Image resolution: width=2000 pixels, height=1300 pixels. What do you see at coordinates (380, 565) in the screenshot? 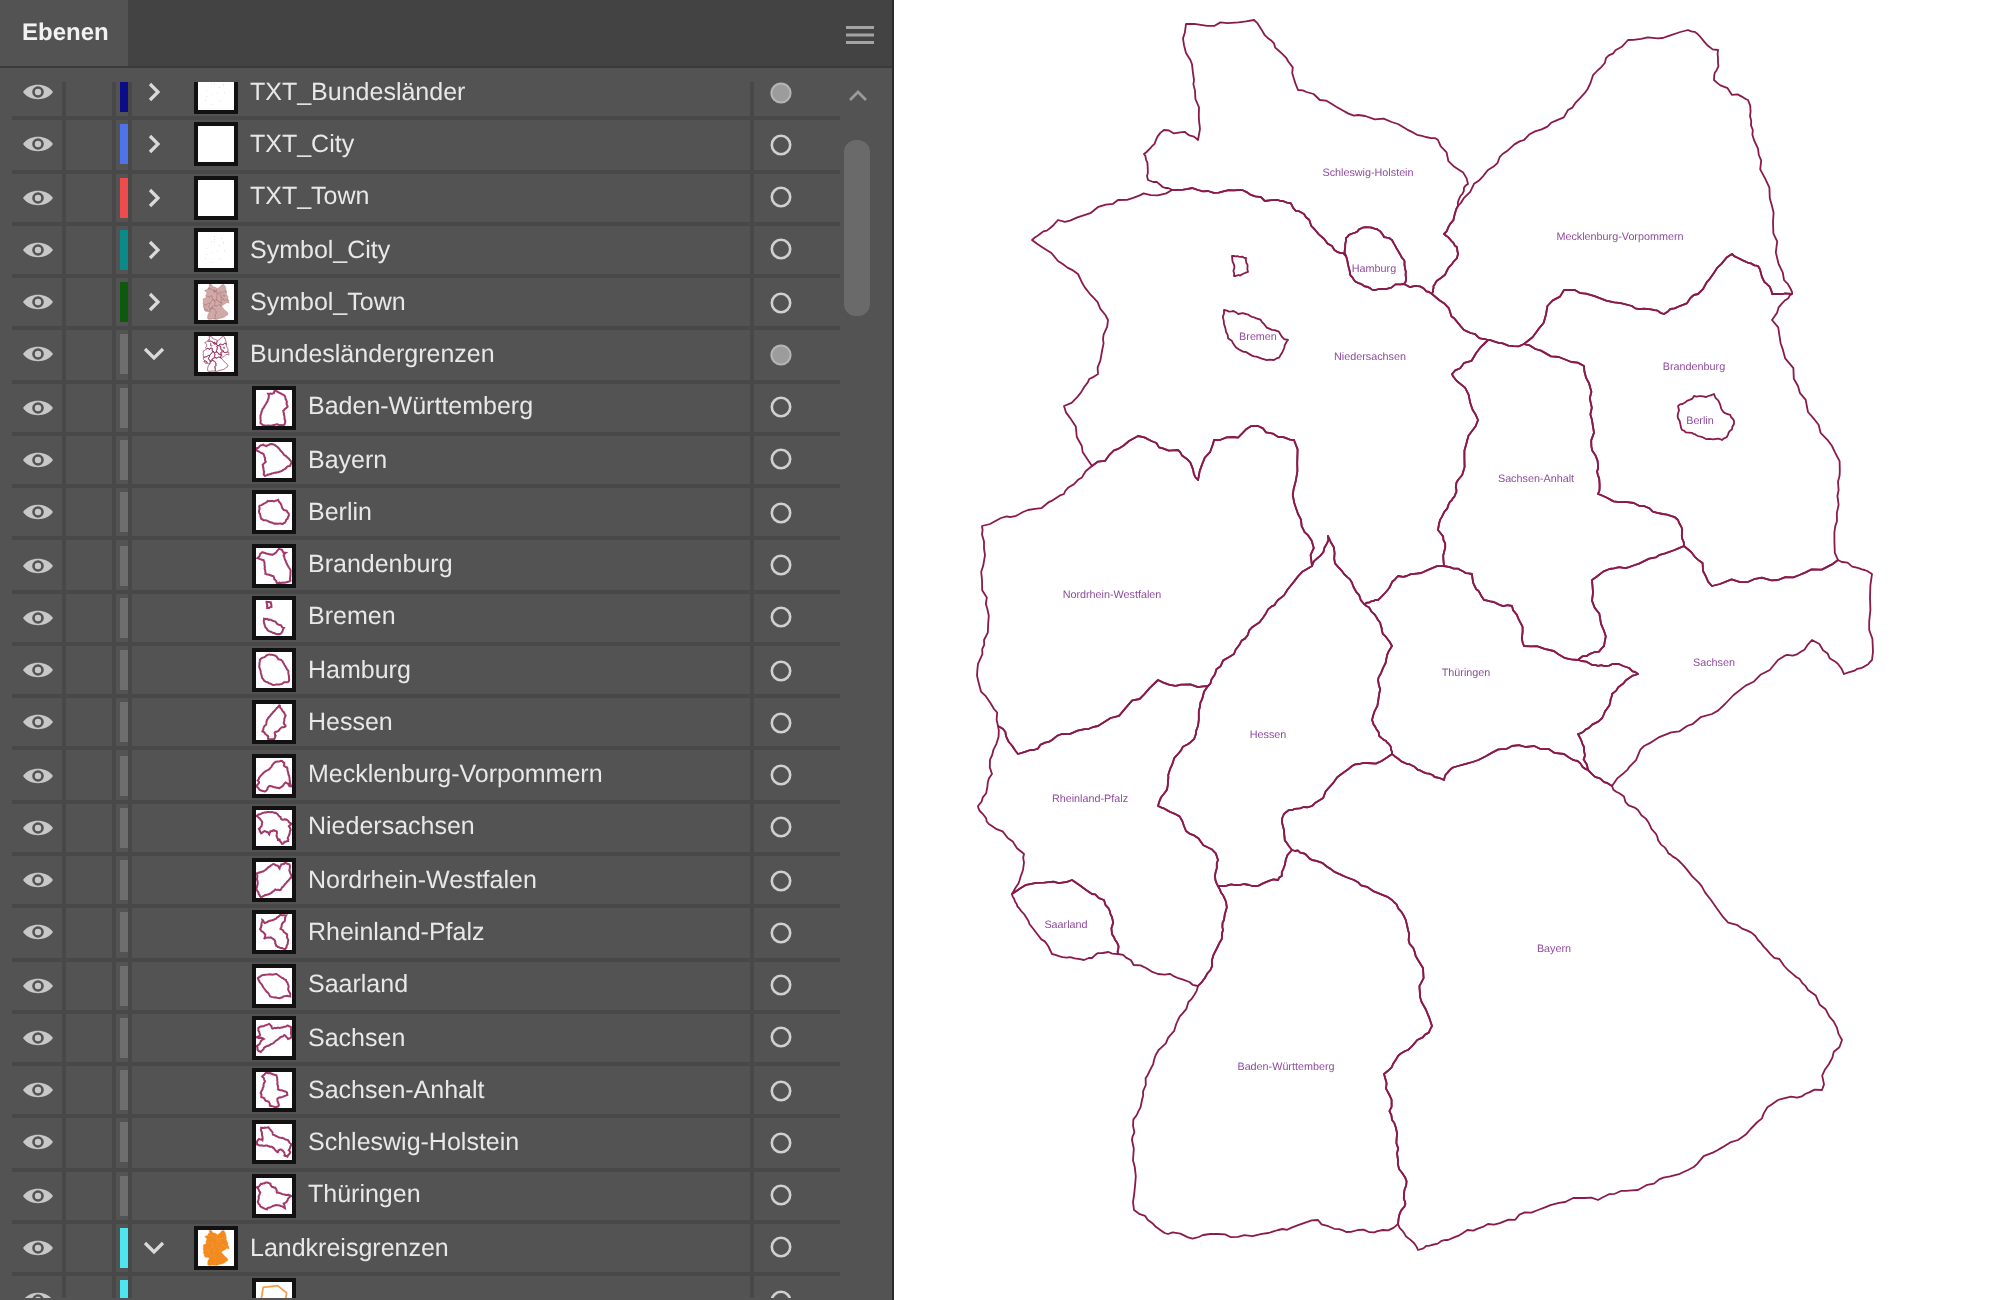
I see `layer-name: Brandenburg` at bounding box center [380, 565].